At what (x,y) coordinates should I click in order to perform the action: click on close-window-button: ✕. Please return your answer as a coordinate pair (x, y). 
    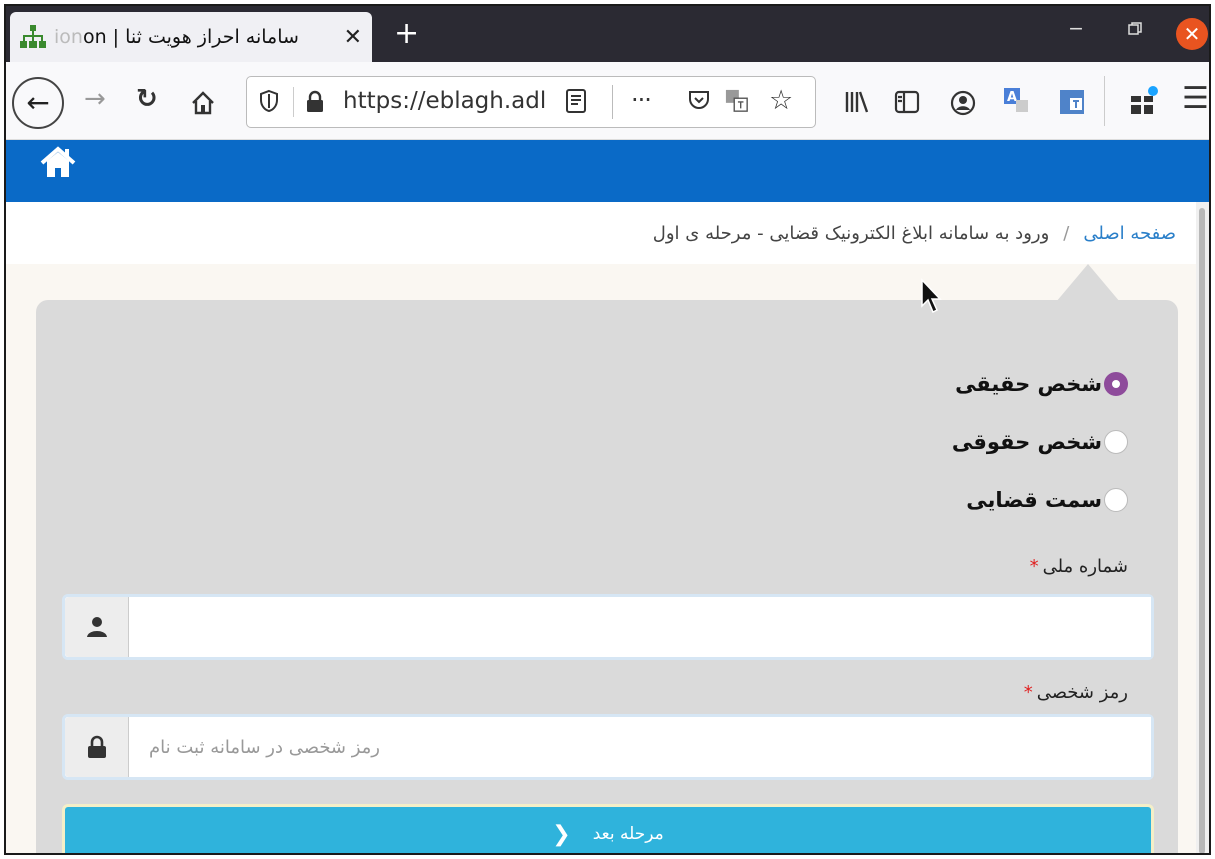
    Looking at the image, I should click on (1192, 34).